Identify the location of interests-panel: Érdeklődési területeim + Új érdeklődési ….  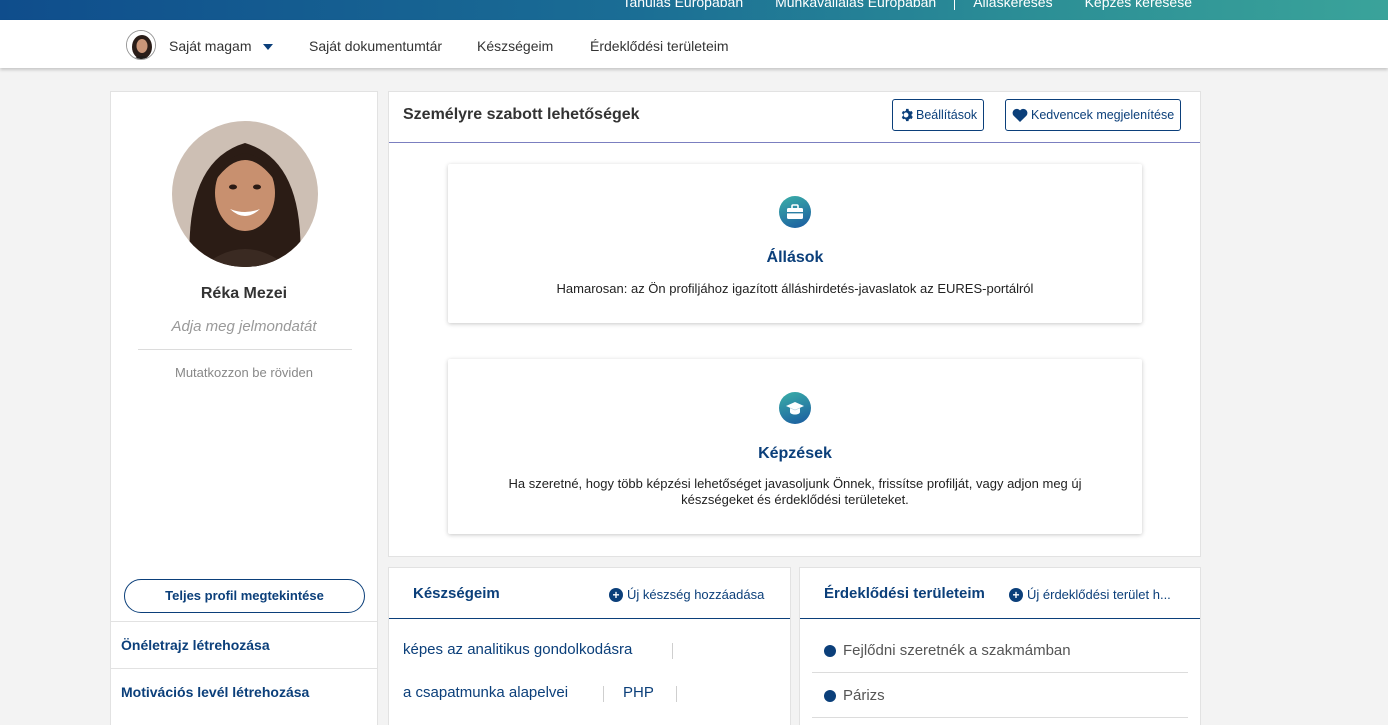
(1000, 646).